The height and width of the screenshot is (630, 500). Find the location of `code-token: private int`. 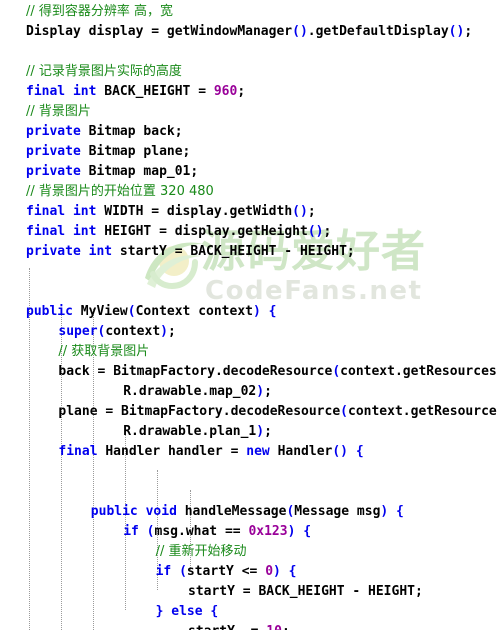

code-token: private int is located at coordinates (73, 251).